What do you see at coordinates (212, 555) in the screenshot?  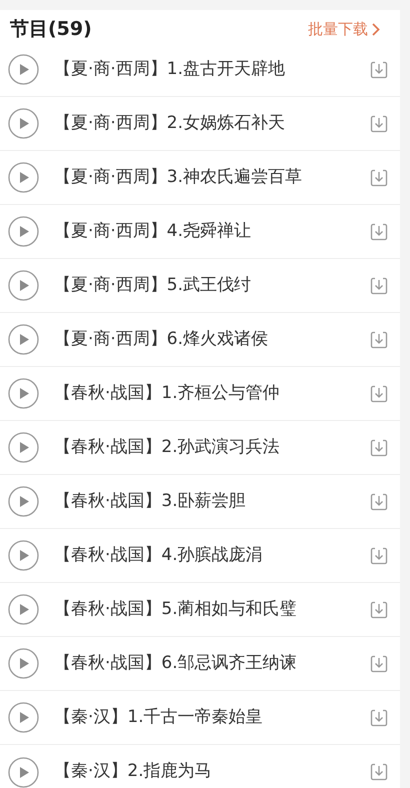 I see `episode-title: 【春秋·战国】4.孙膑战庞涓` at bounding box center [212, 555].